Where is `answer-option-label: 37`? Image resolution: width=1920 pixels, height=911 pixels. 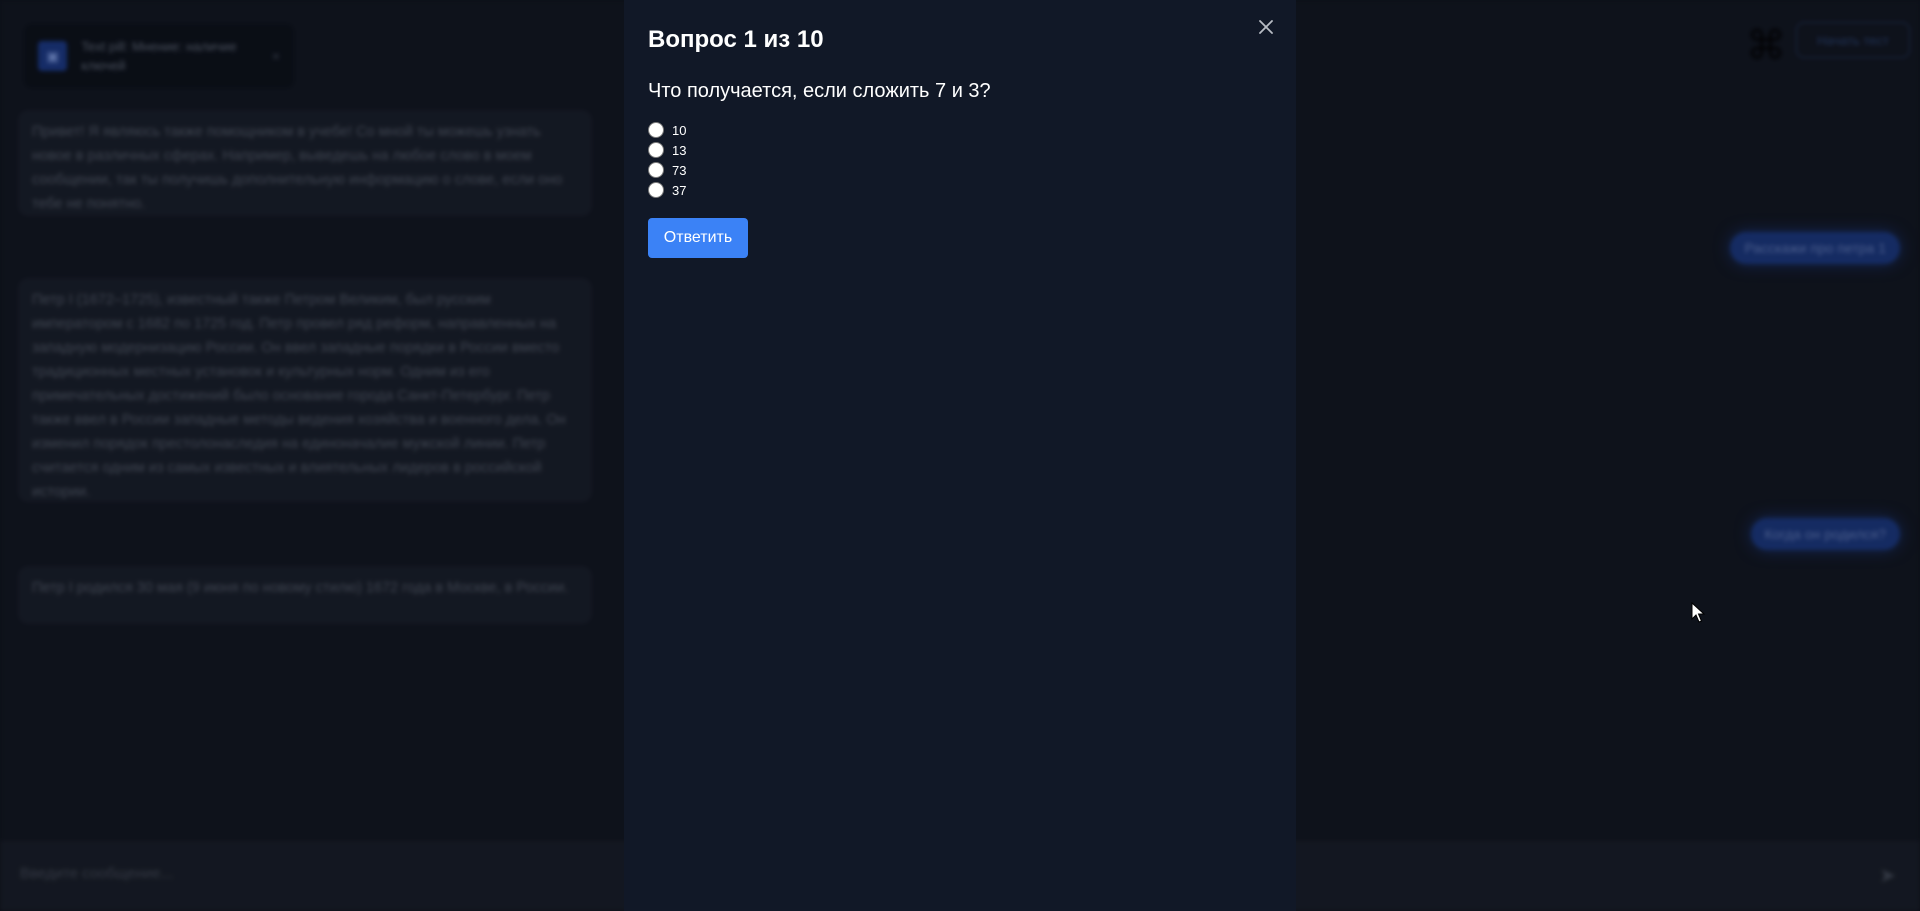
answer-option-label: 37 is located at coordinates (679, 190).